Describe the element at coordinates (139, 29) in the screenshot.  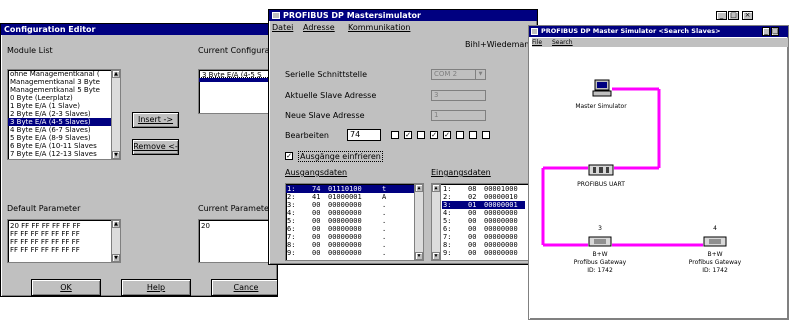
I see `configuration-editor-titlebar: Configuration Editor` at that location.